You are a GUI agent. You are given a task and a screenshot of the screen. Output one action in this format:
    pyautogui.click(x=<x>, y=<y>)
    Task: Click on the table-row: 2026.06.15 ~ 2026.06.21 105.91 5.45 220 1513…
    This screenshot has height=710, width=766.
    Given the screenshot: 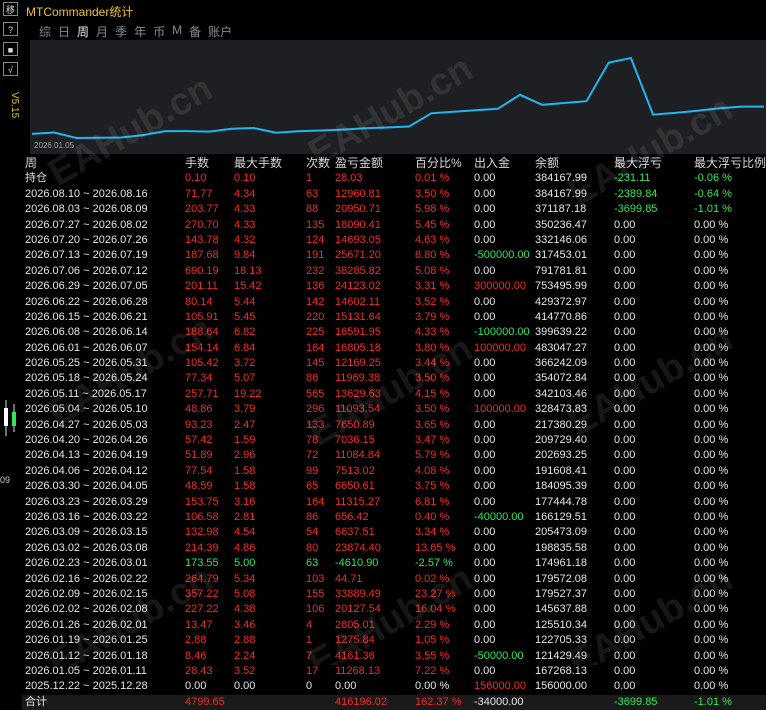 What is the action you would take?
    pyautogui.click(x=394, y=317)
    